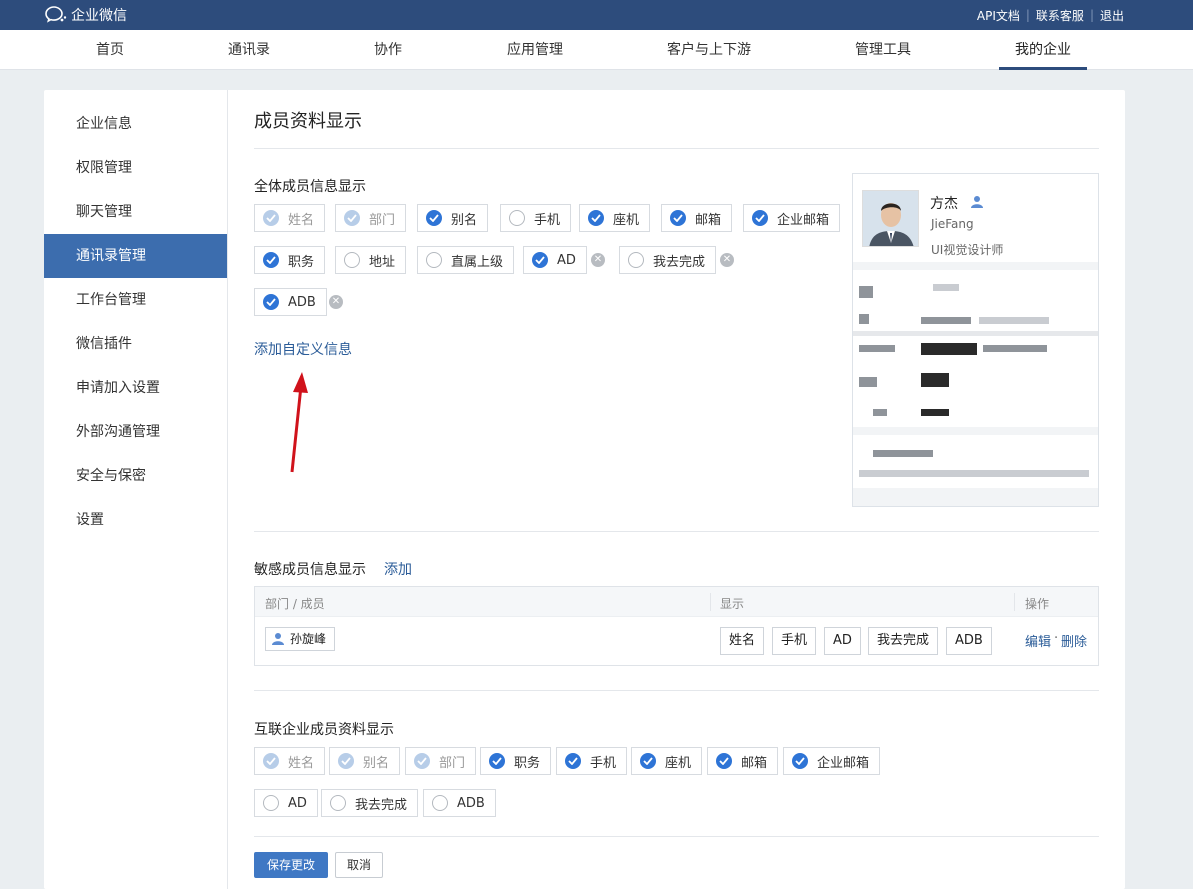  I want to click on sidebar-item-permissions: 权限管理, so click(135, 168).